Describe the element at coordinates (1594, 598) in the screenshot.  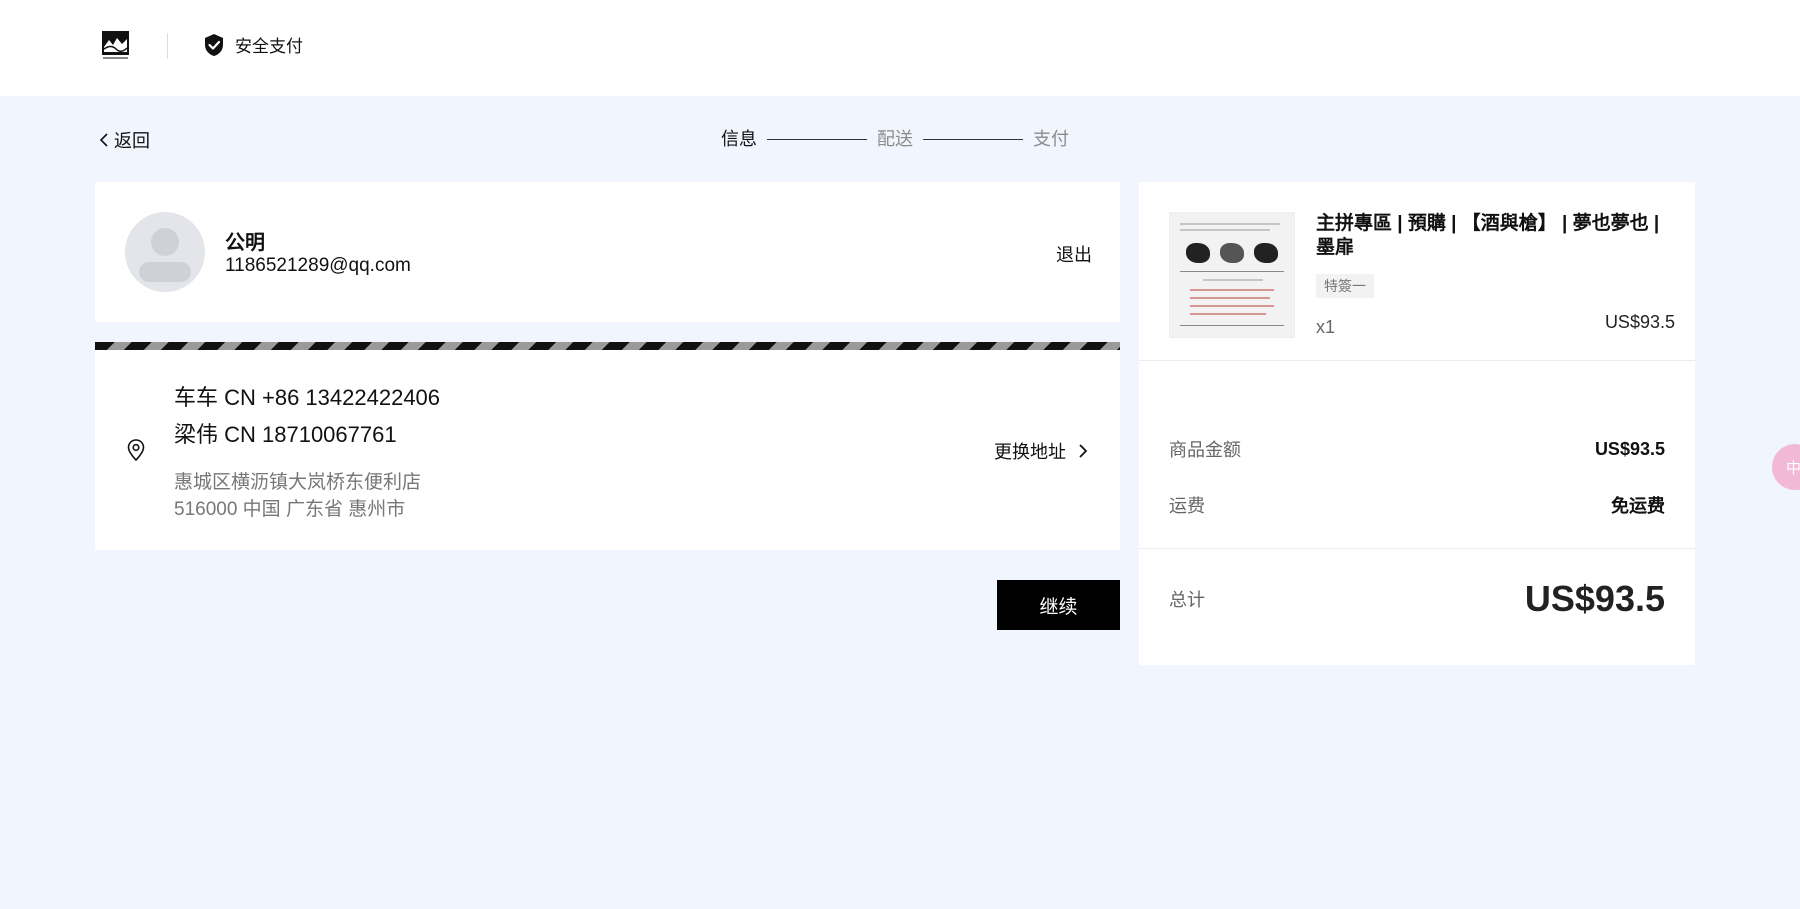
I see `total-value: US$93.5` at that location.